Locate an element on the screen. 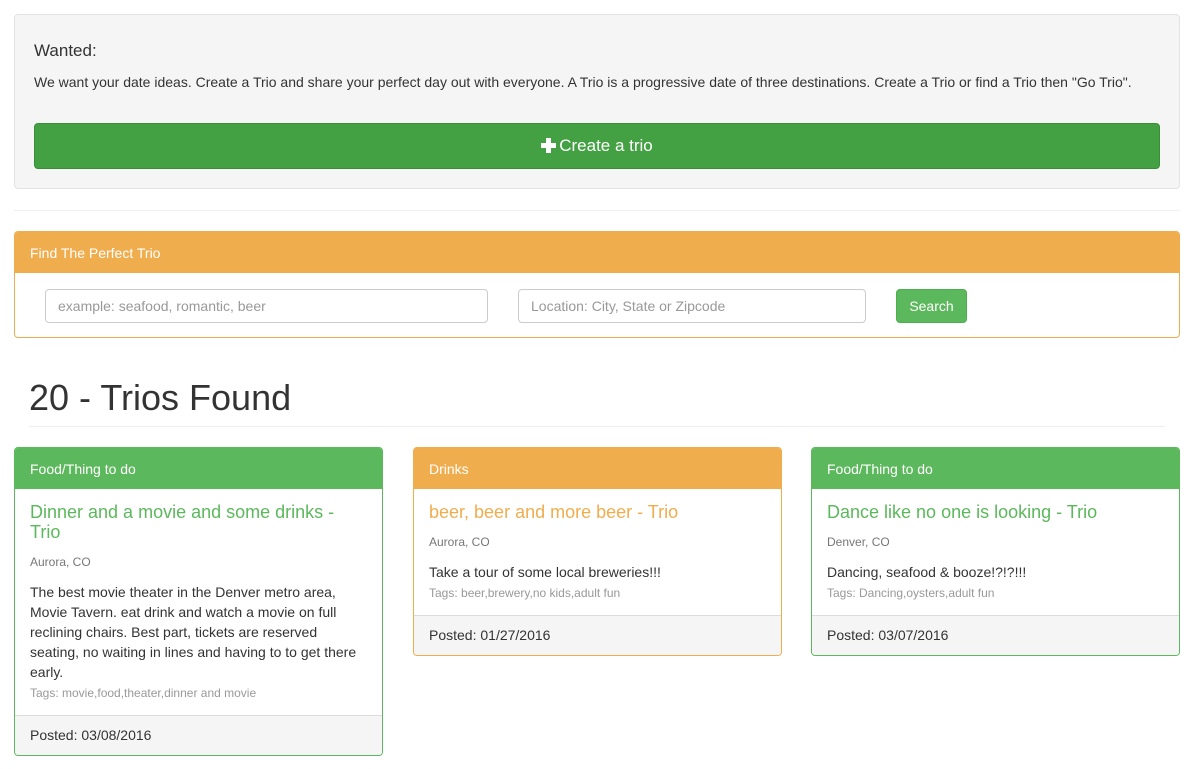 The image size is (1201, 769). find-trio-panel: Find The Perfect Trio Search is located at coordinates (597, 284).